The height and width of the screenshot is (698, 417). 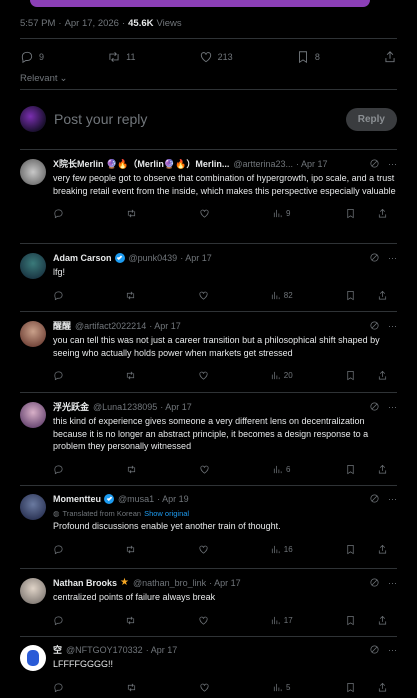 I want to click on share-stat, so click(x=390, y=57).